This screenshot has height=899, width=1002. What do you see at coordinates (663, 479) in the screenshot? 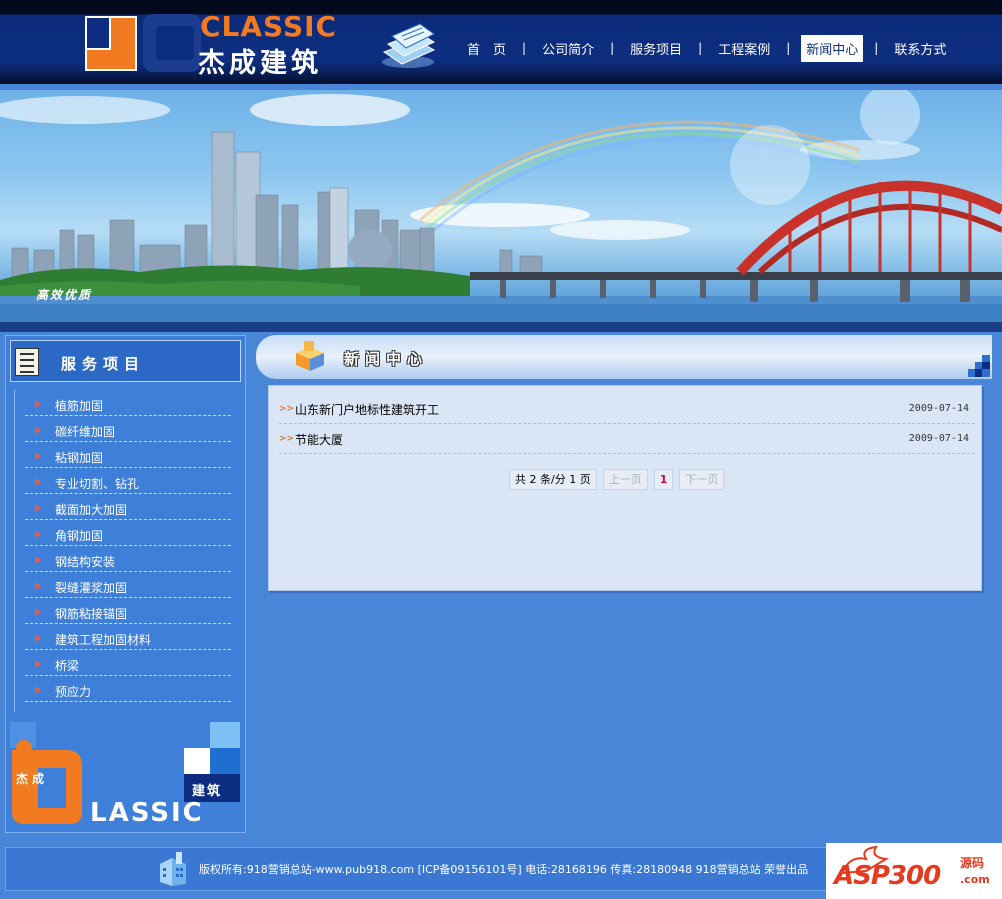
I see `page-number-button: 1` at bounding box center [663, 479].